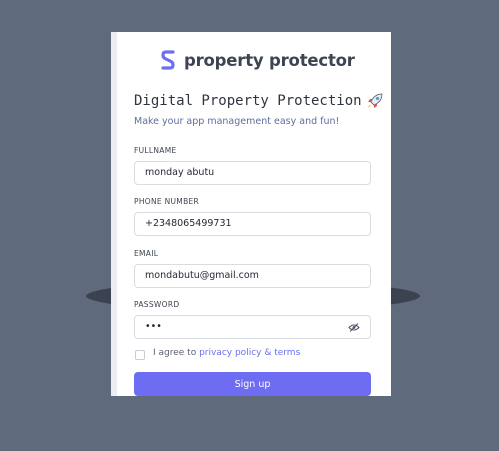  What do you see at coordinates (146, 253) in the screenshot?
I see `email-label: EMAIL` at bounding box center [146, 253].